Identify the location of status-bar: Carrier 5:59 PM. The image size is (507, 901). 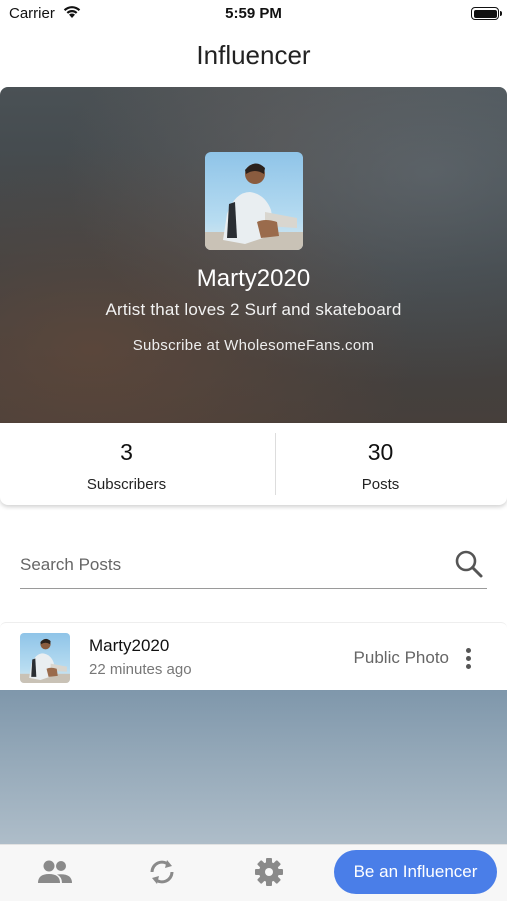
(253, 14).